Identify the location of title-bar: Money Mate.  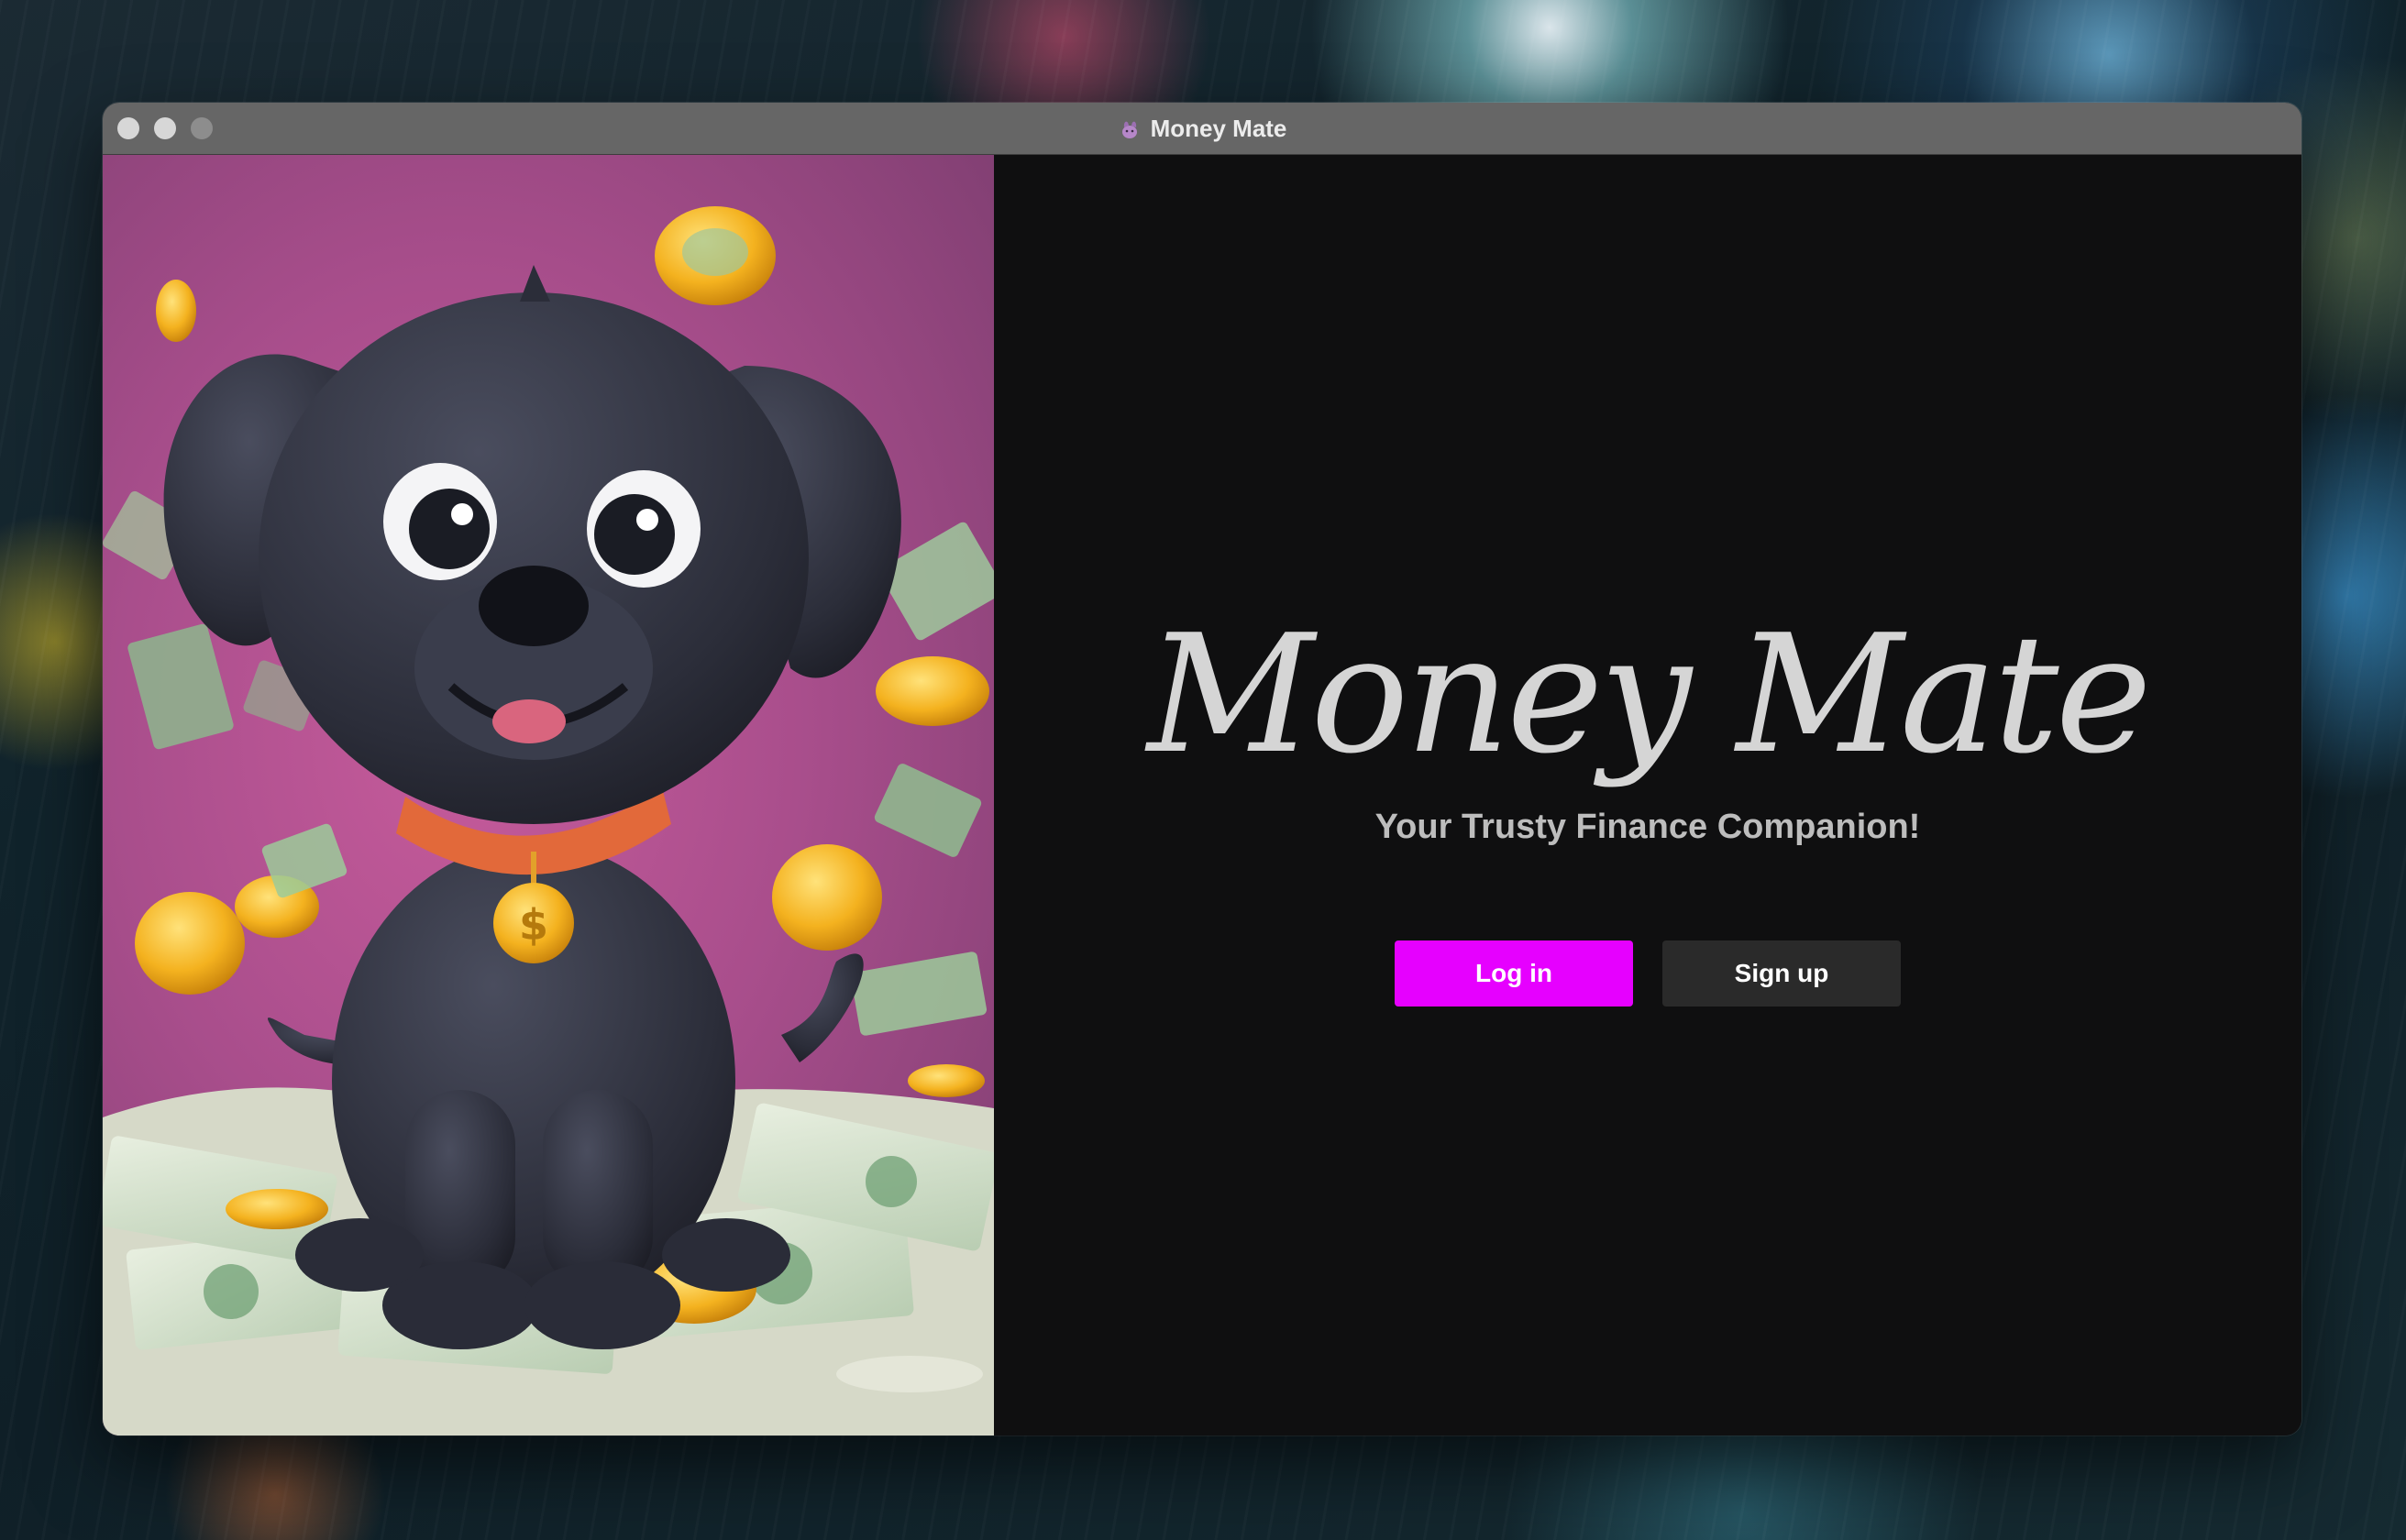
(1202, 129).